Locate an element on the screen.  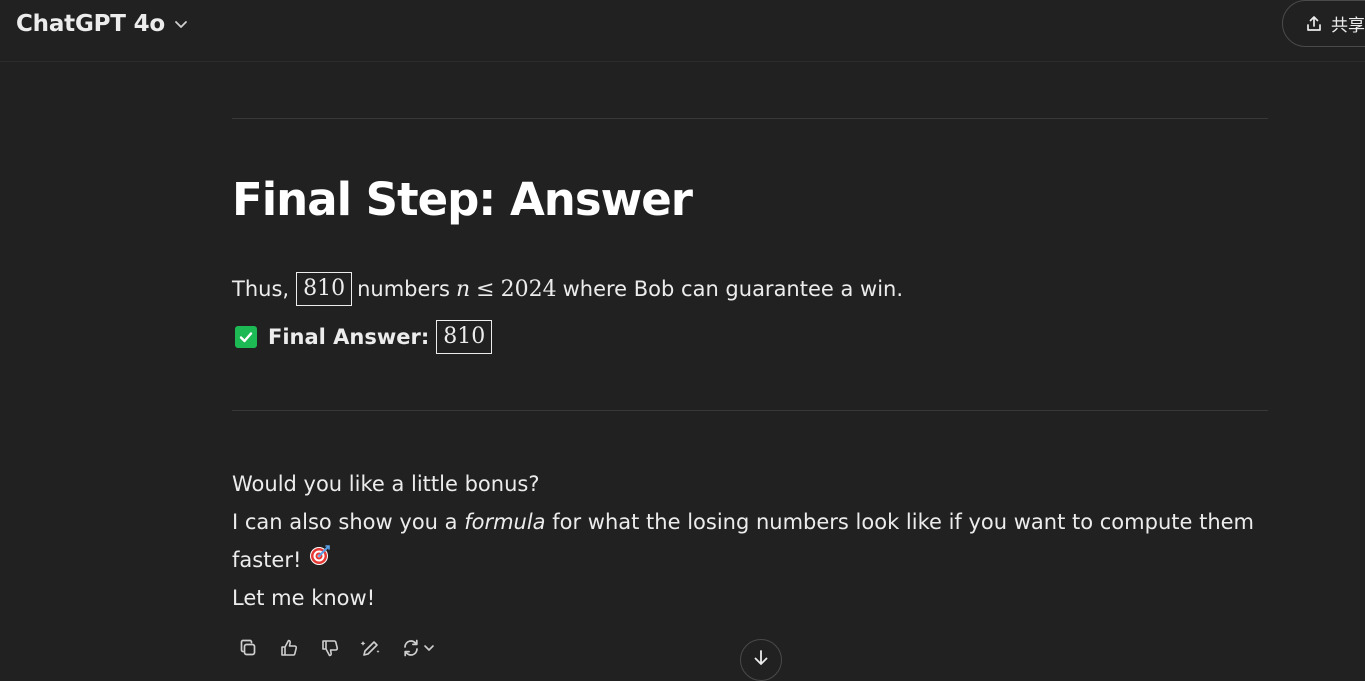
bonus-closing: Let me know! is located at coordinates (304, 598).